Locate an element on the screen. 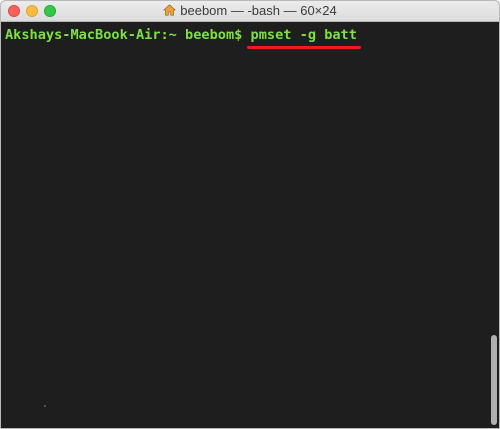 This screenshot has height=429, width=500. highlight-underline is located at coordinates (303, 47).